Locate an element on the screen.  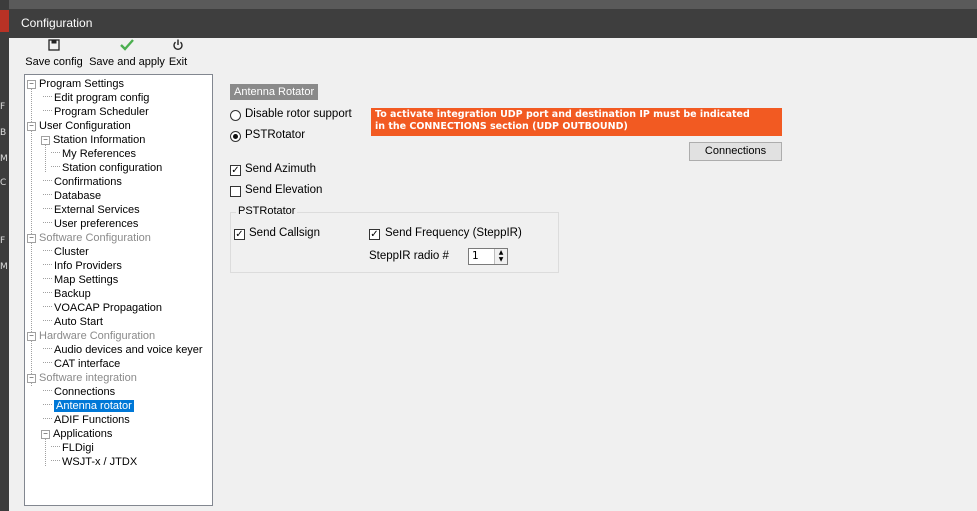
send-elevation-label: Send Elevation is located at coordinates (283, 190).